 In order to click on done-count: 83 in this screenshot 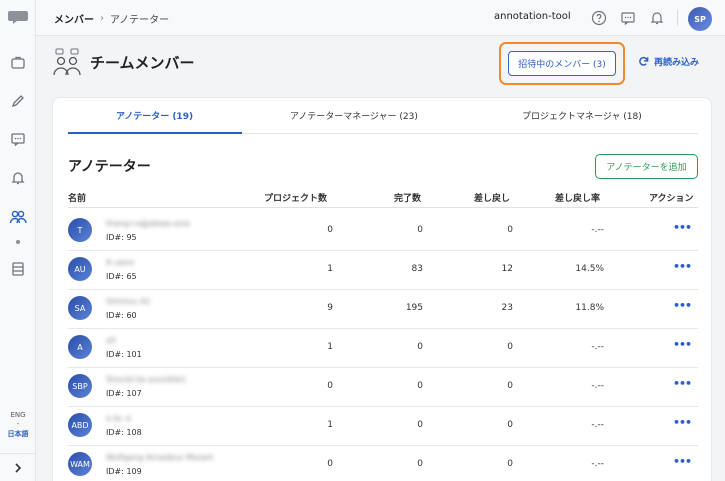, I will do `click(417, 269)`.